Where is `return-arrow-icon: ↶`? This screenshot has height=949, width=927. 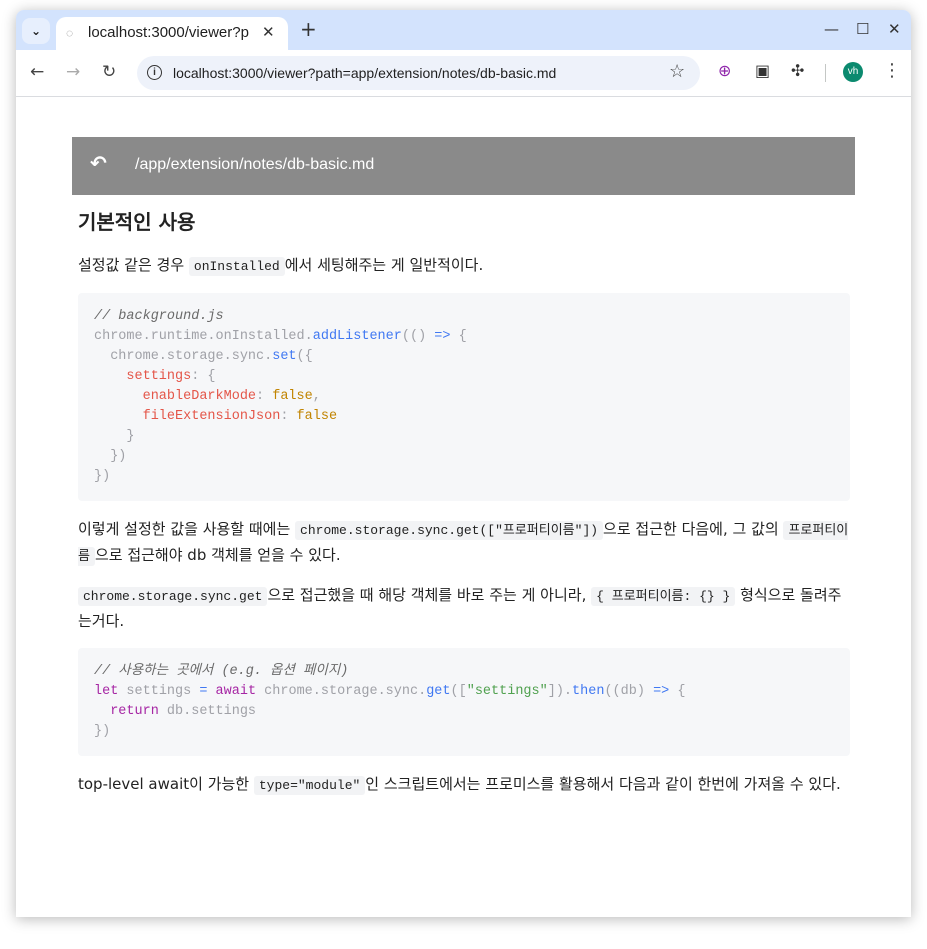
return-arrow-icon: ↶ is located at coordinates (98, 163).